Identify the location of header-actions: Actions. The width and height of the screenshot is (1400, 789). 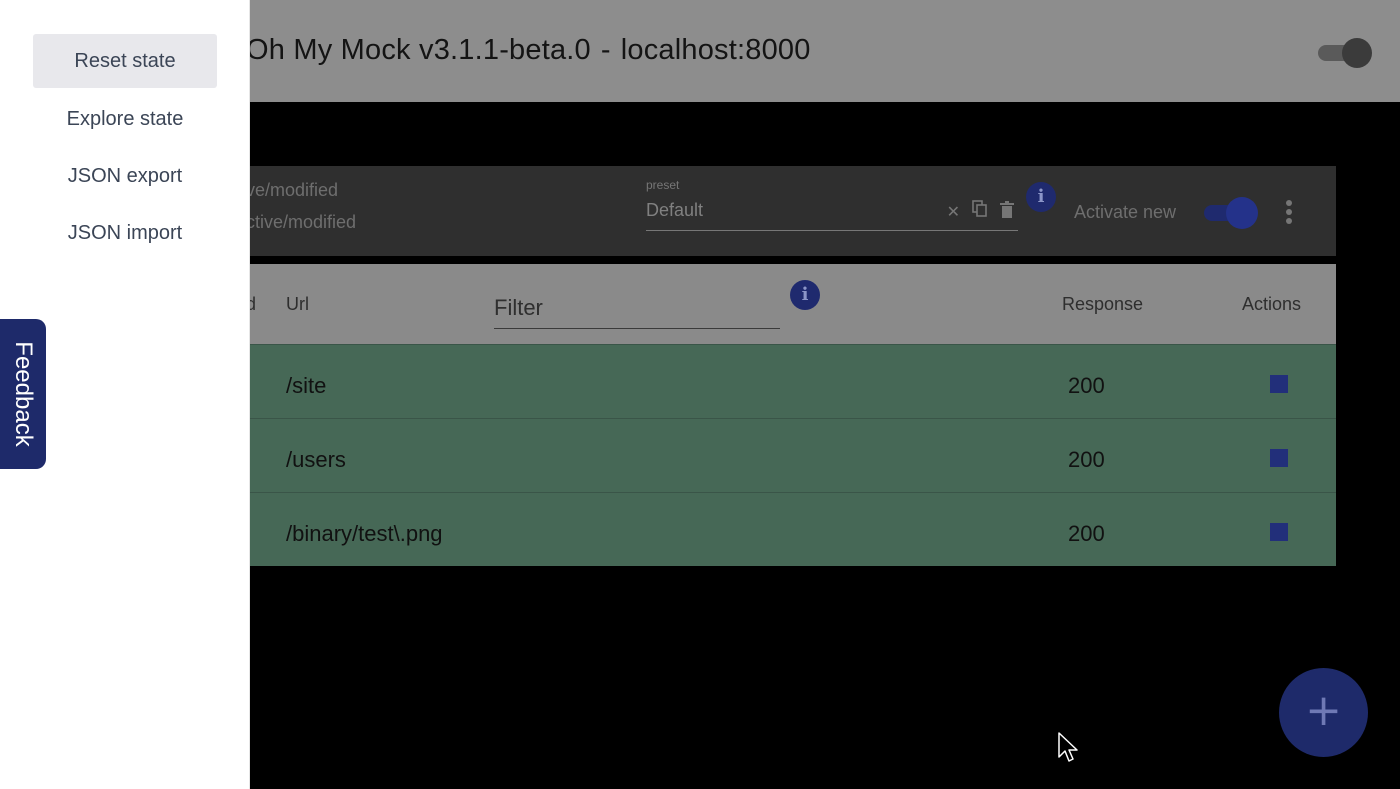
(1272, 304).